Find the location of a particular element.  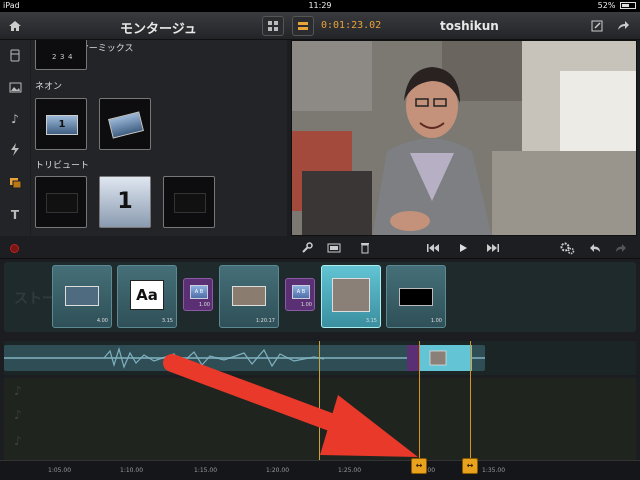

record-button is located at coordinates (14, 248).